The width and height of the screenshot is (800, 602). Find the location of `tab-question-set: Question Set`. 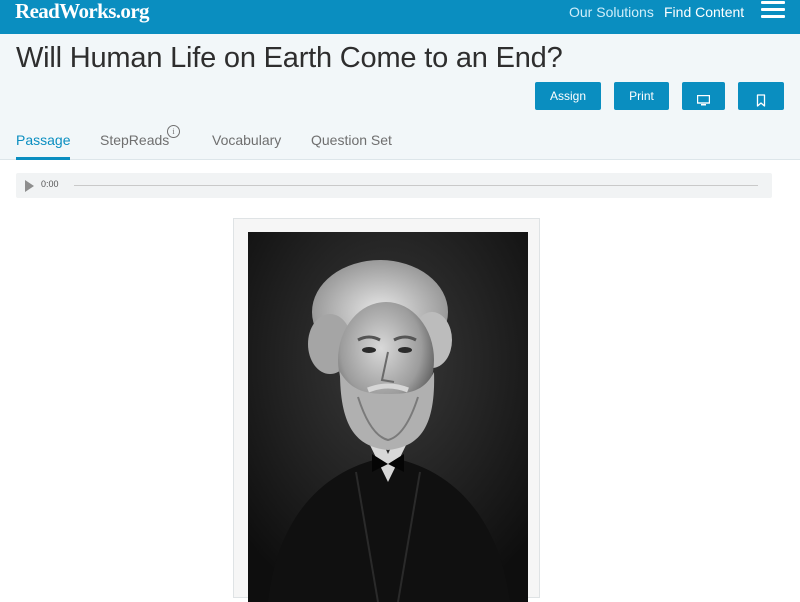

tab-question-set: Question Set is located at coordinates (351, 143).